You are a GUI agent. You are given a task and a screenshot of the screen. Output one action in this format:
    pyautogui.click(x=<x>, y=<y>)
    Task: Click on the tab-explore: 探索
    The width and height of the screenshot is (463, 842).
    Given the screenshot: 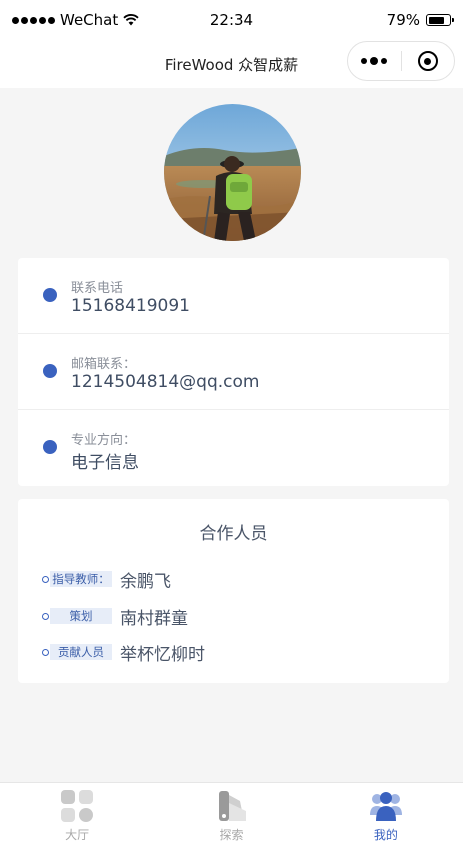 What is the action you would take?
    pyautogui.click(x=231, y=812)
    